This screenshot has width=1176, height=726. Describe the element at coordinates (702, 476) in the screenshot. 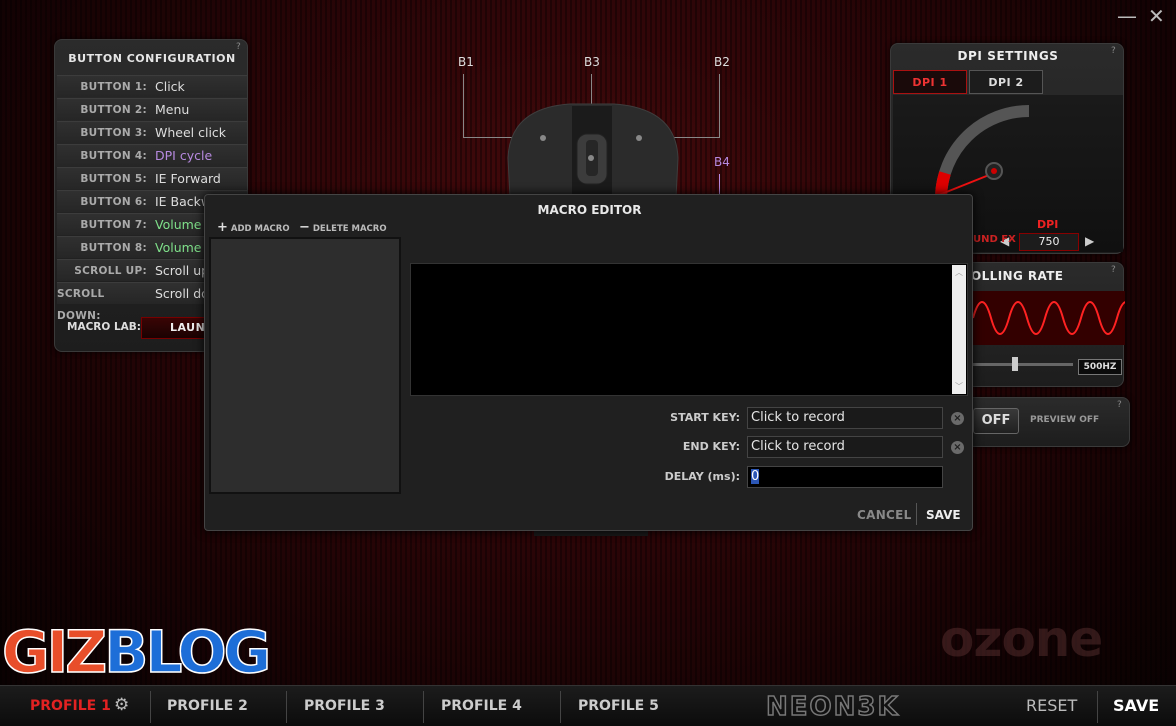

I see `delay-label: DELAY (ms):` at that location.